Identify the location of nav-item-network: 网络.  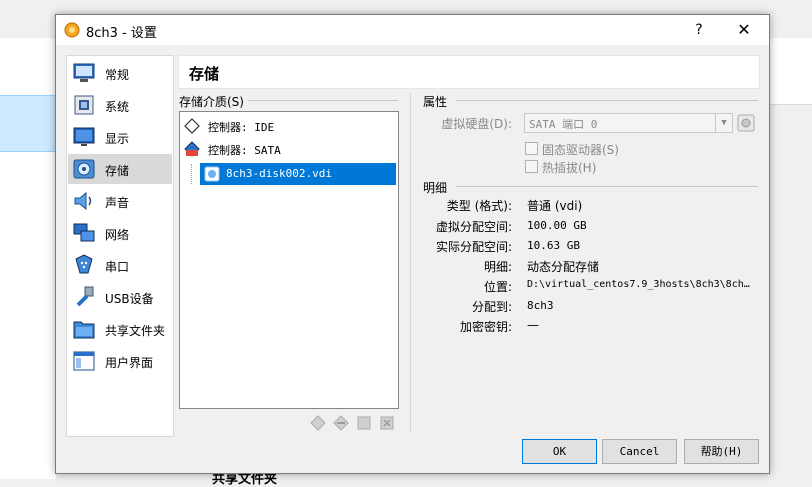
(120, 233).